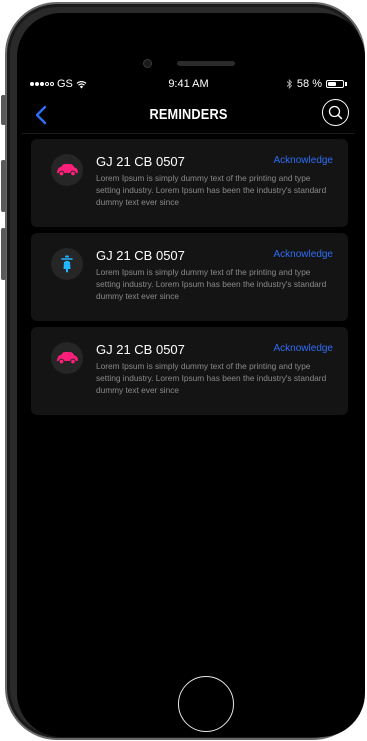  Describe the element at coordinates (289, 84) in the screenshot. I see `bluetooth-icon` at that location.